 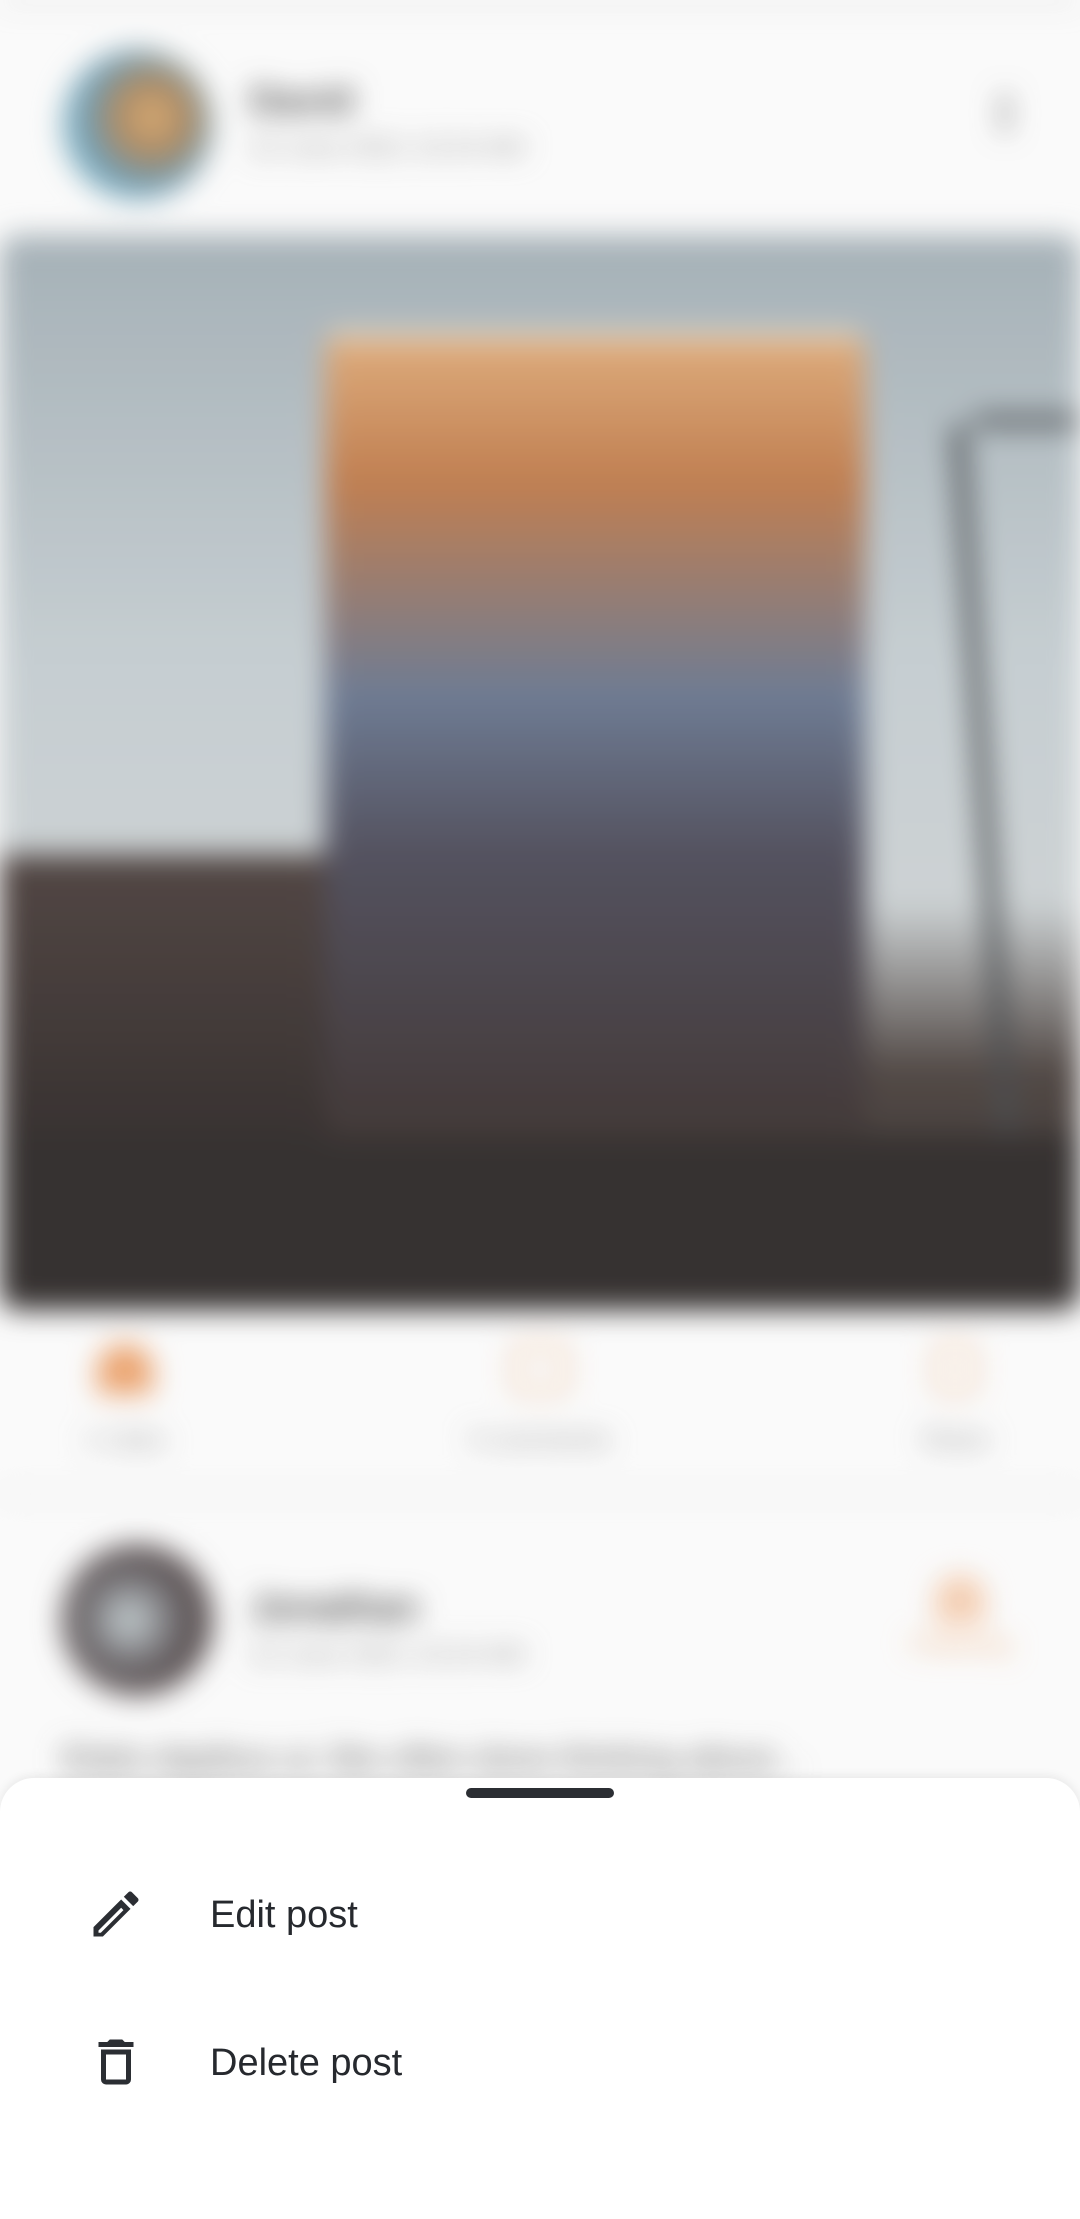 I want to click on trash-icon, so click(x=116, y=2062).